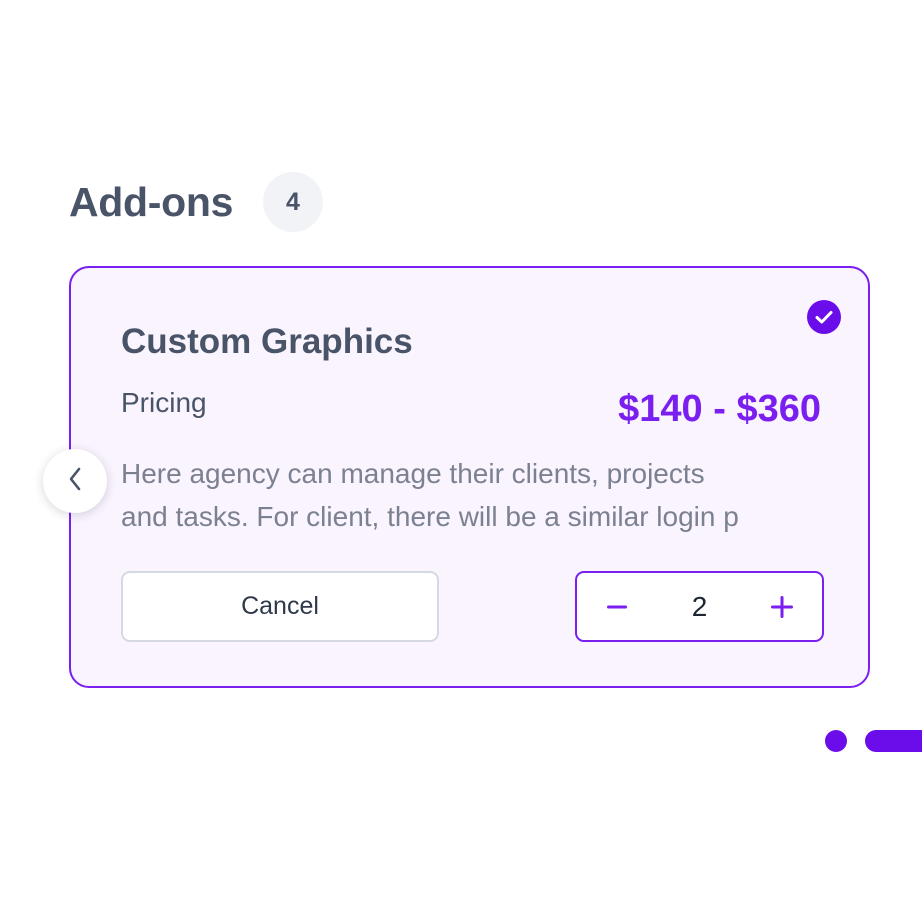  I want to click on section-title: Add-ons, so click(151, 202).